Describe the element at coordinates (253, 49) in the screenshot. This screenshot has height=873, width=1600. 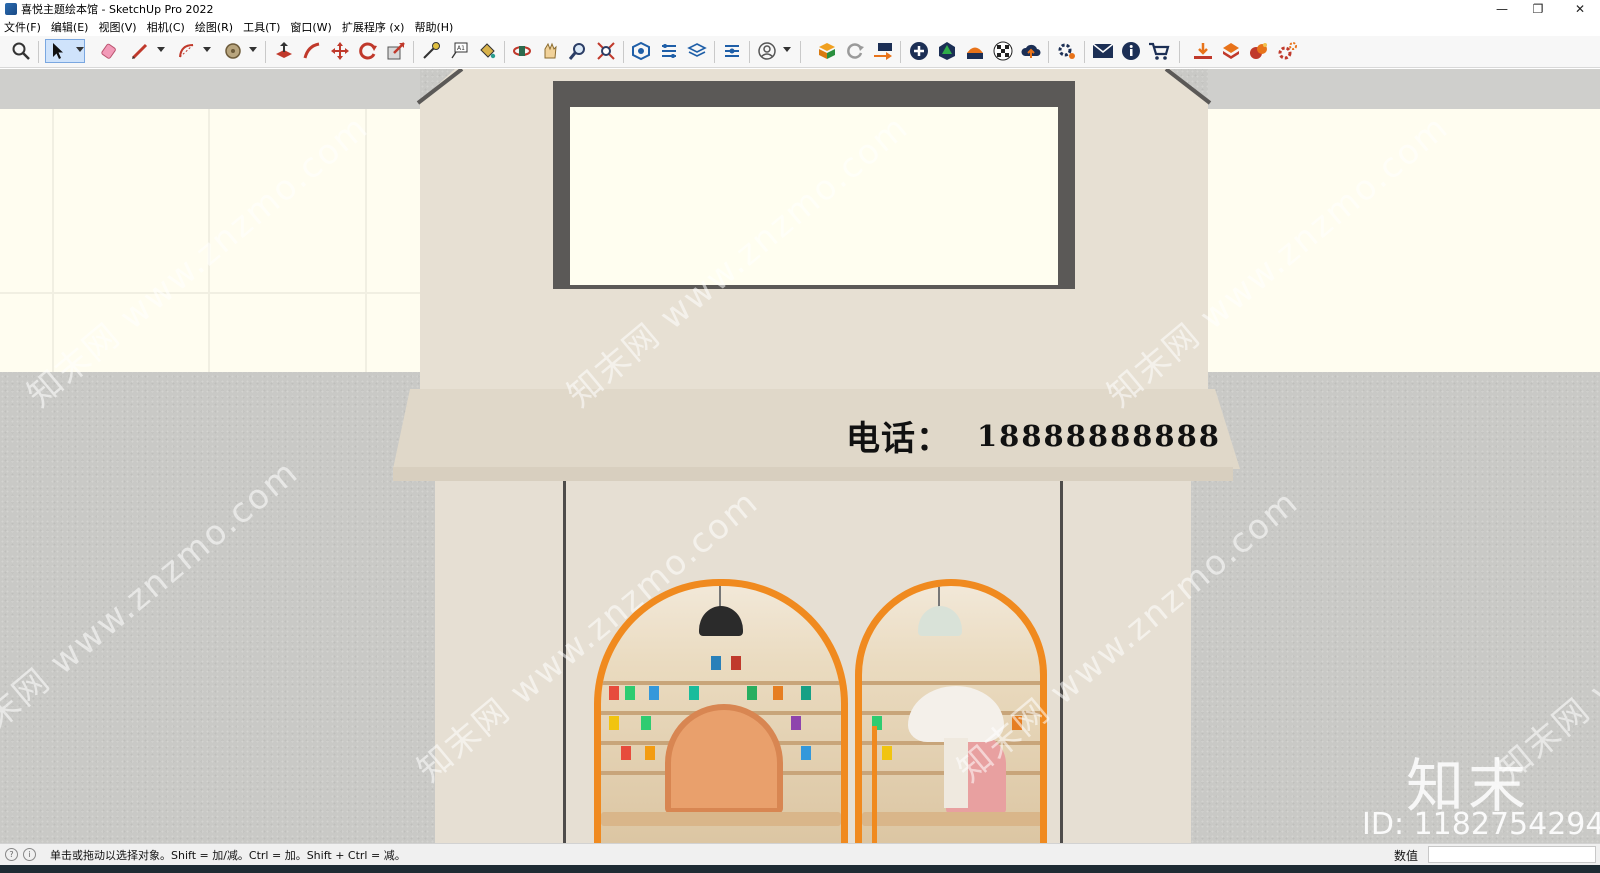
I see `tape-dropdown-icon` at that location.